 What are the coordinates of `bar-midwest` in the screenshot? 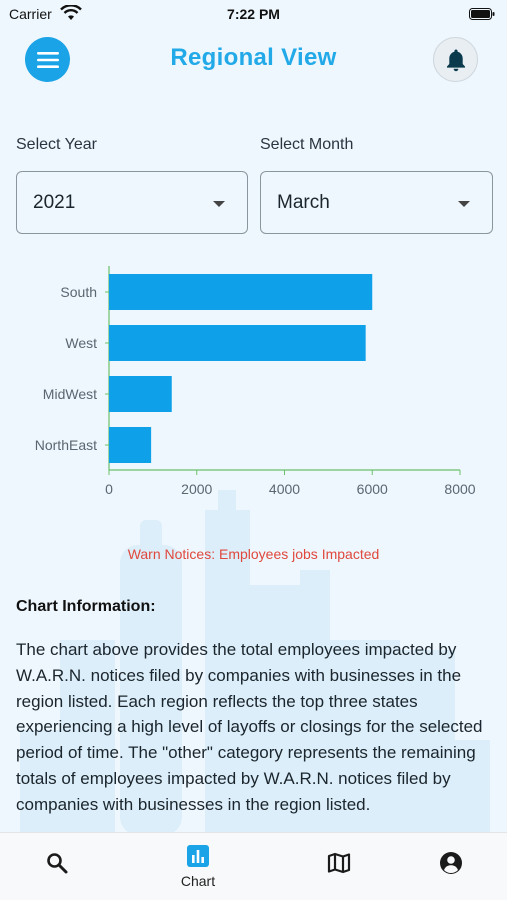 It's located at (140, 394).